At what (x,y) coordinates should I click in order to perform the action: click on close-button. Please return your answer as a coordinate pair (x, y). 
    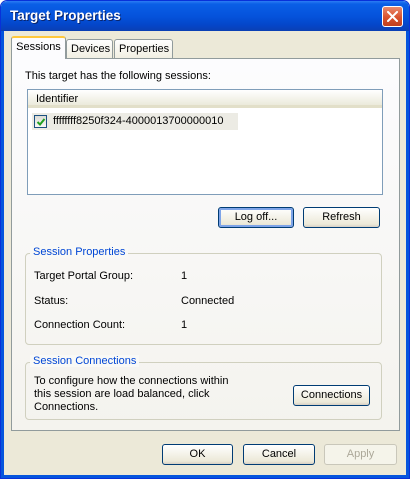
    Looking at the image, I should click on (392, 16).